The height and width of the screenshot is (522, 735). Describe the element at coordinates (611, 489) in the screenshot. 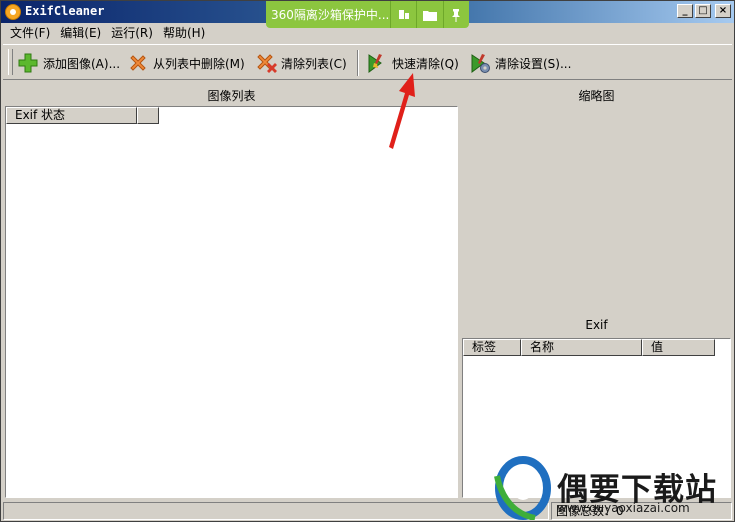

I see `site-watermark: 偶要下载站 www.ouyaoxiazai.com` at that location.